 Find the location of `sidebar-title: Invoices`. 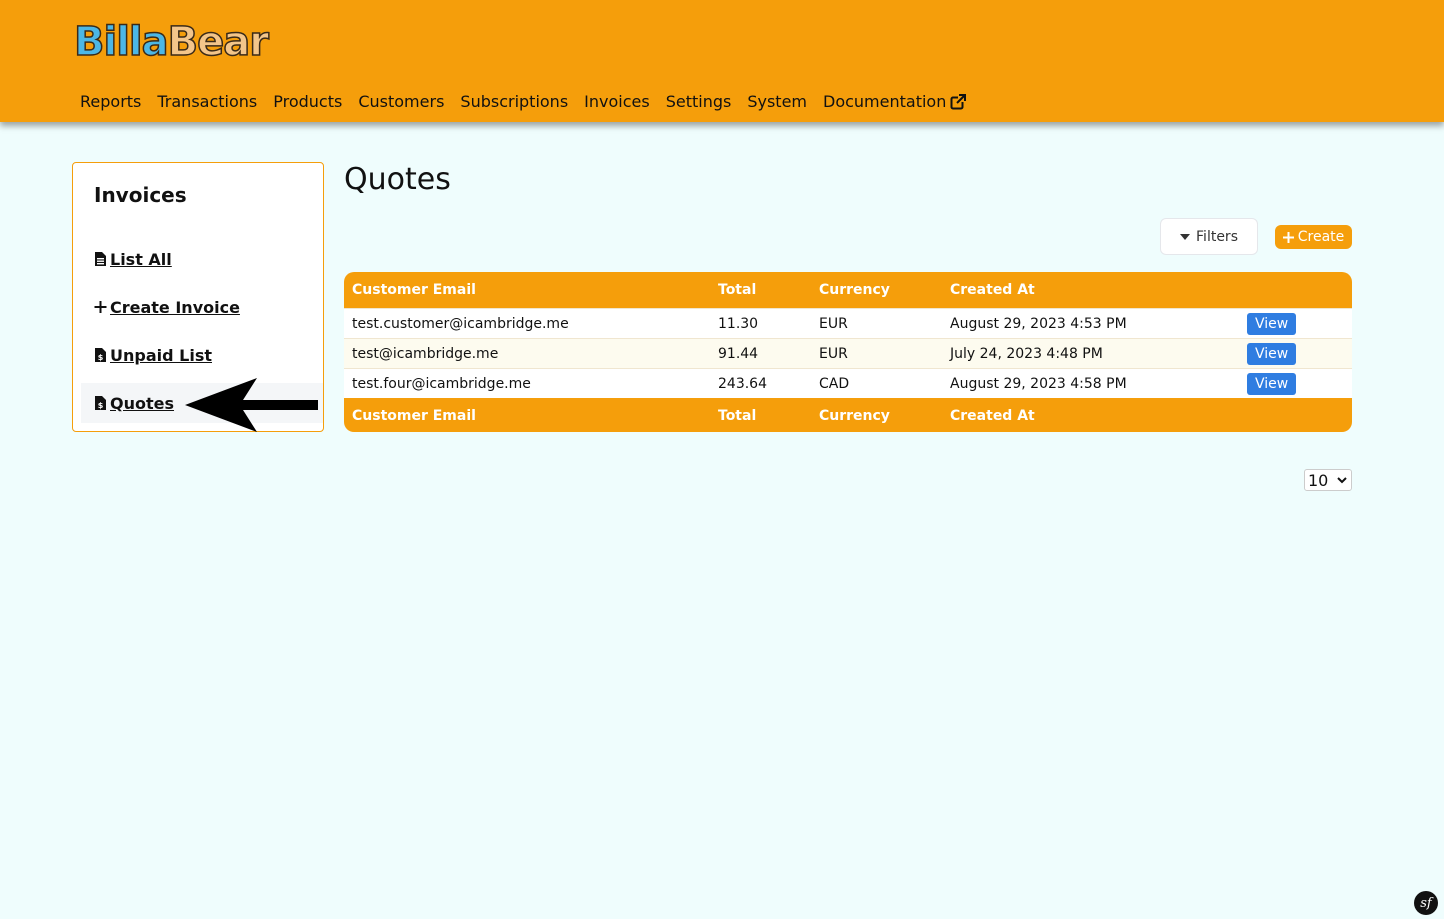

sidebar-title: Invoices is located at coordinates (140, 195).